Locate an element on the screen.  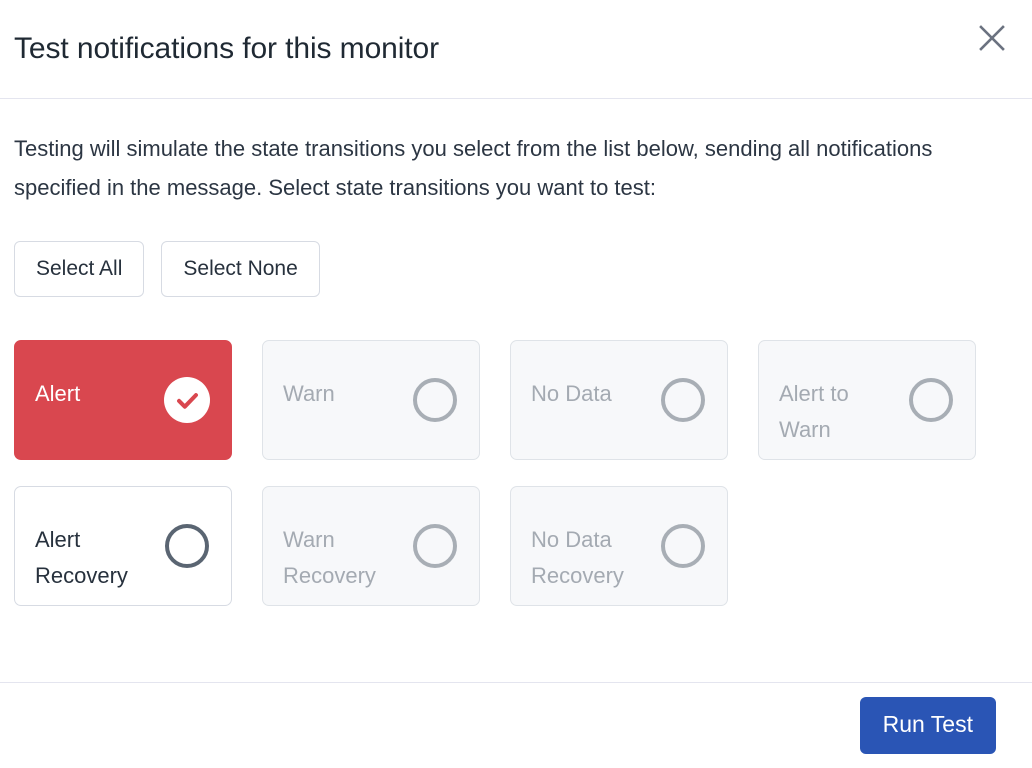
transition-tile-label: Alert to Warn is located at coordinates (814, 411).